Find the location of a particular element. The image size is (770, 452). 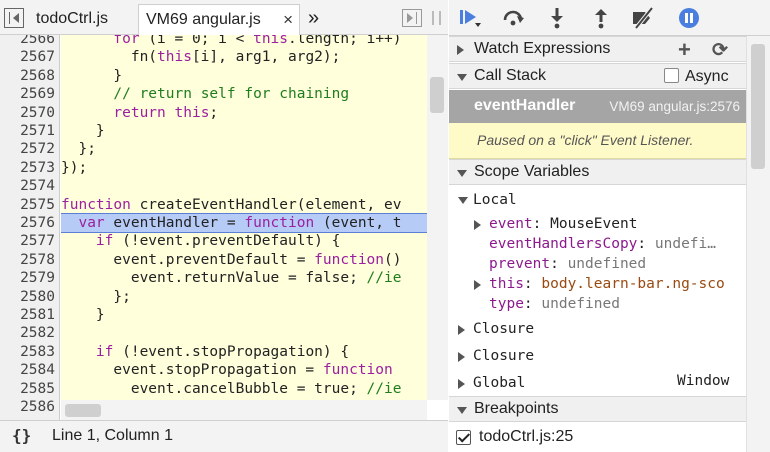

scope-closure-label: Closure is located at coordinates (504, 329).